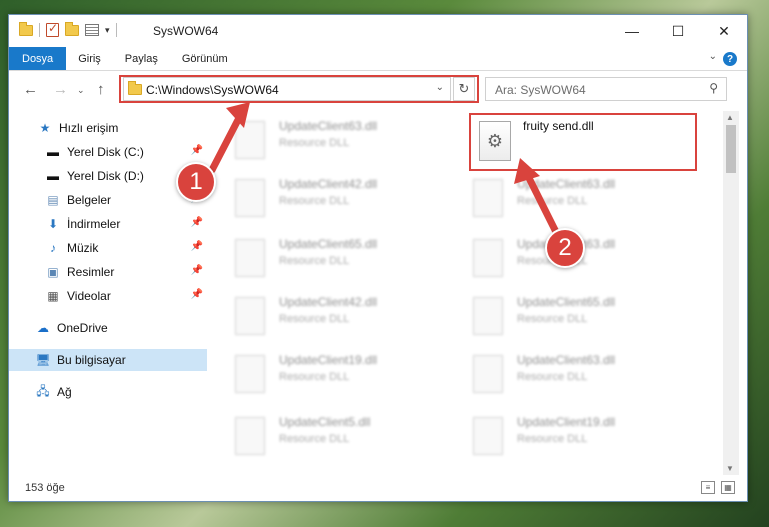 Image resolution: width=769 pixels, height=527 pixels. Describe the element at coordinates (678, 31) in the screenshot. I see `maximize-button: ☐` at that location.